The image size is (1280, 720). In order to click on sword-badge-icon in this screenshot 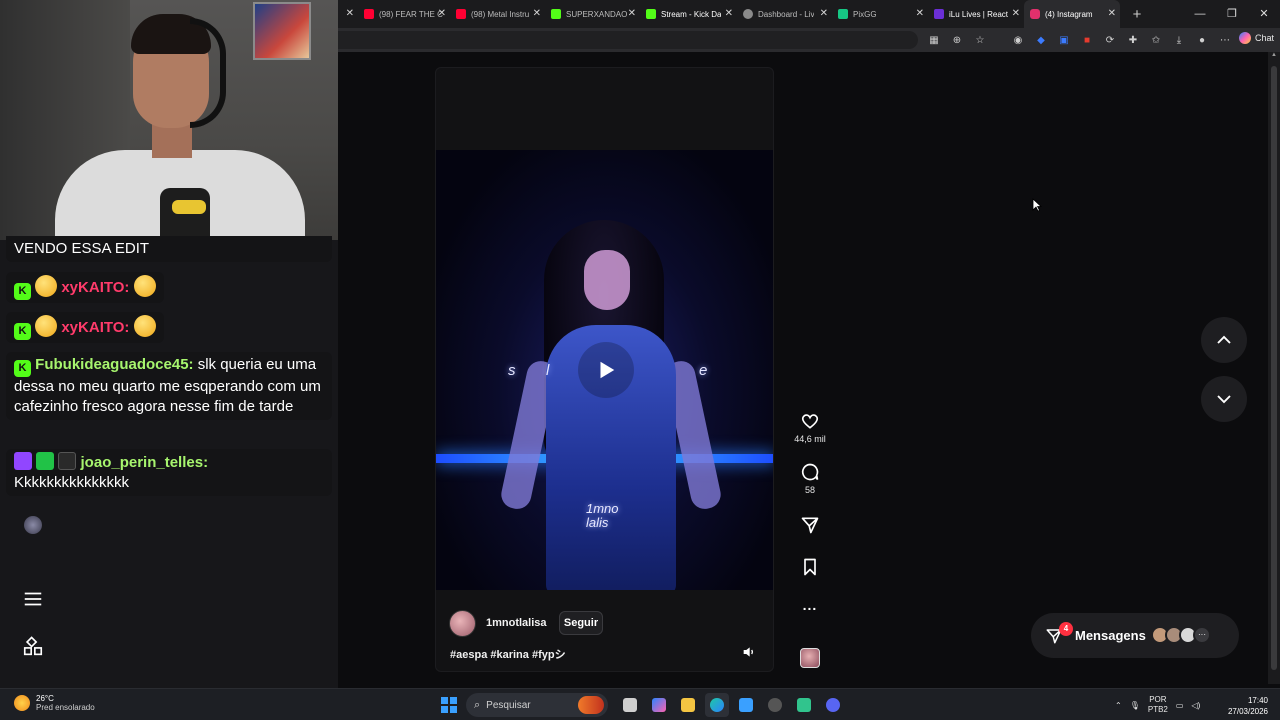, I will do `click(45, 461)`.